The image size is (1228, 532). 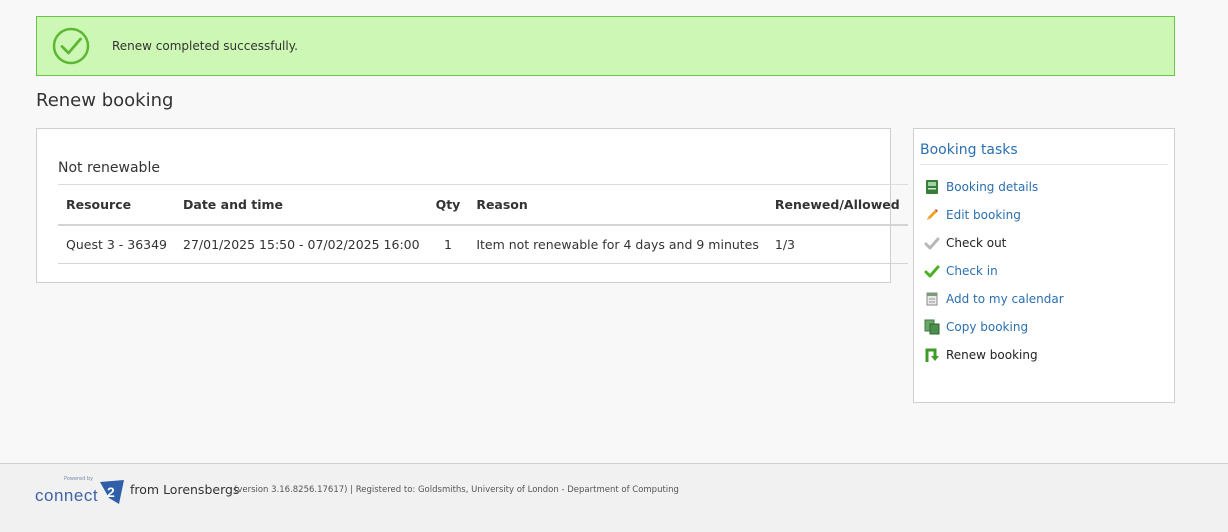 I want to click on logo-wordmark: connect, so click(x=67, y=495).